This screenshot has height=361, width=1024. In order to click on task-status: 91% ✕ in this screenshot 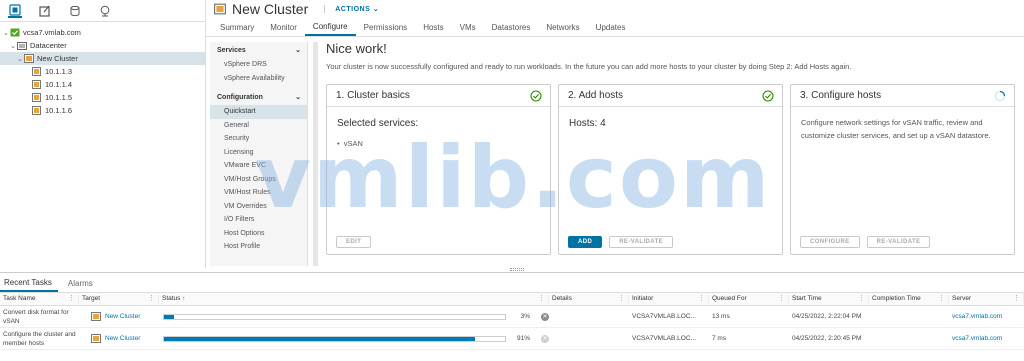, I will do `click(354, 338)`.